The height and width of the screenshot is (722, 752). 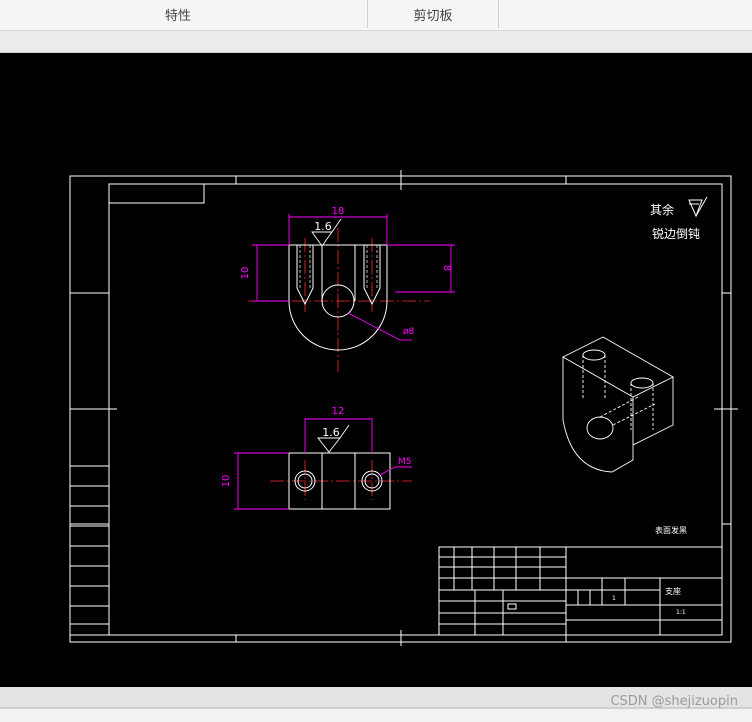 I want to click on ribbon-panel-bar: 特性 剪切板, so click(x=376, y=15).